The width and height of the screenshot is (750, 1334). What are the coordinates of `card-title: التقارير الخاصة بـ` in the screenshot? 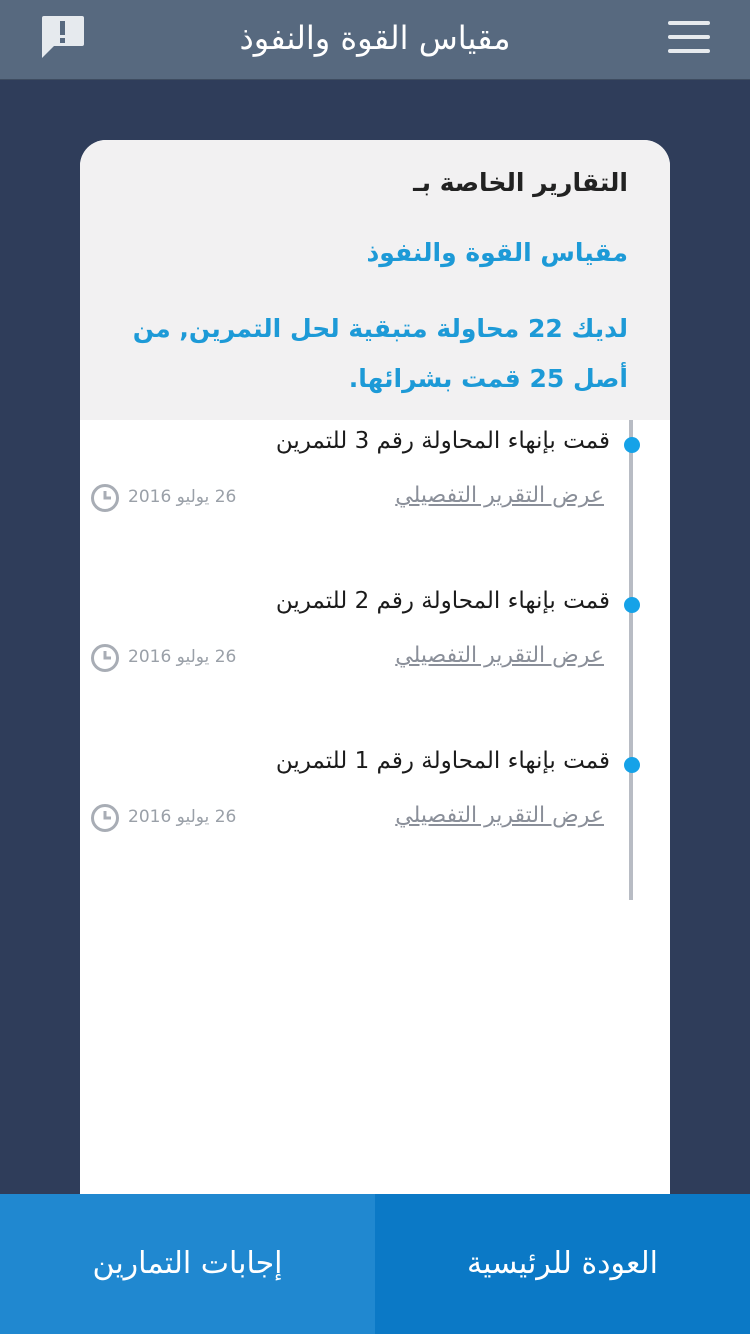 It's located at (520, 182).